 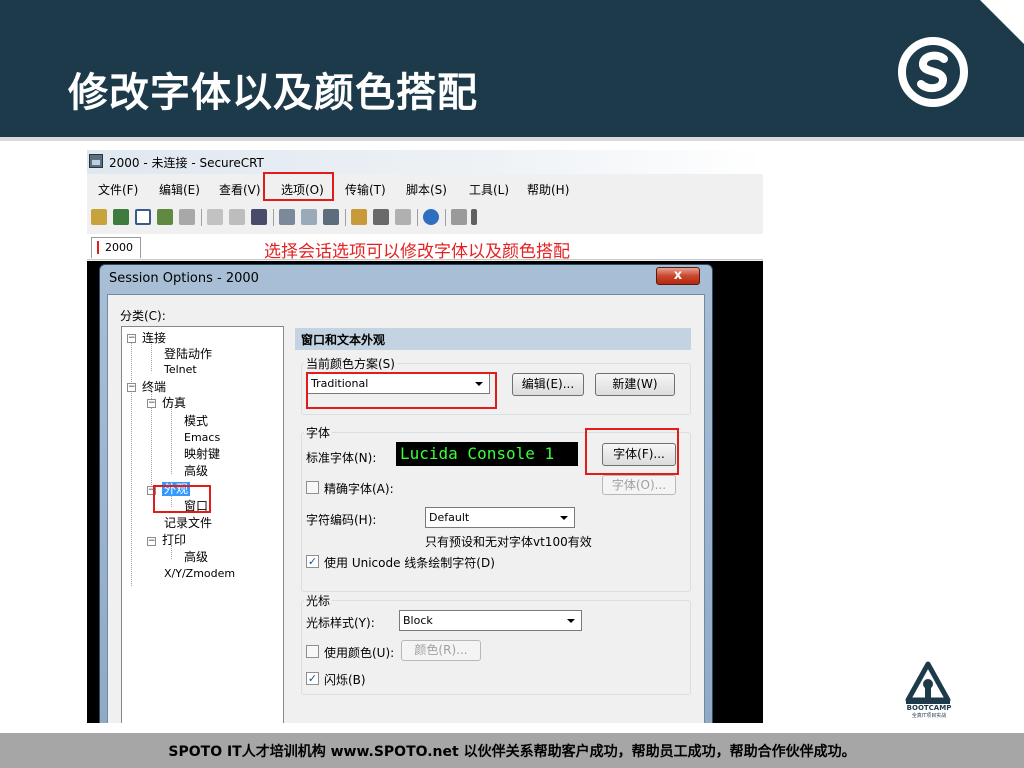 What do you see at coordinates (196, 471) in the screenshot?
I see `tree-item-emulation-advanced: 高级` at bounding box center [196, 471].